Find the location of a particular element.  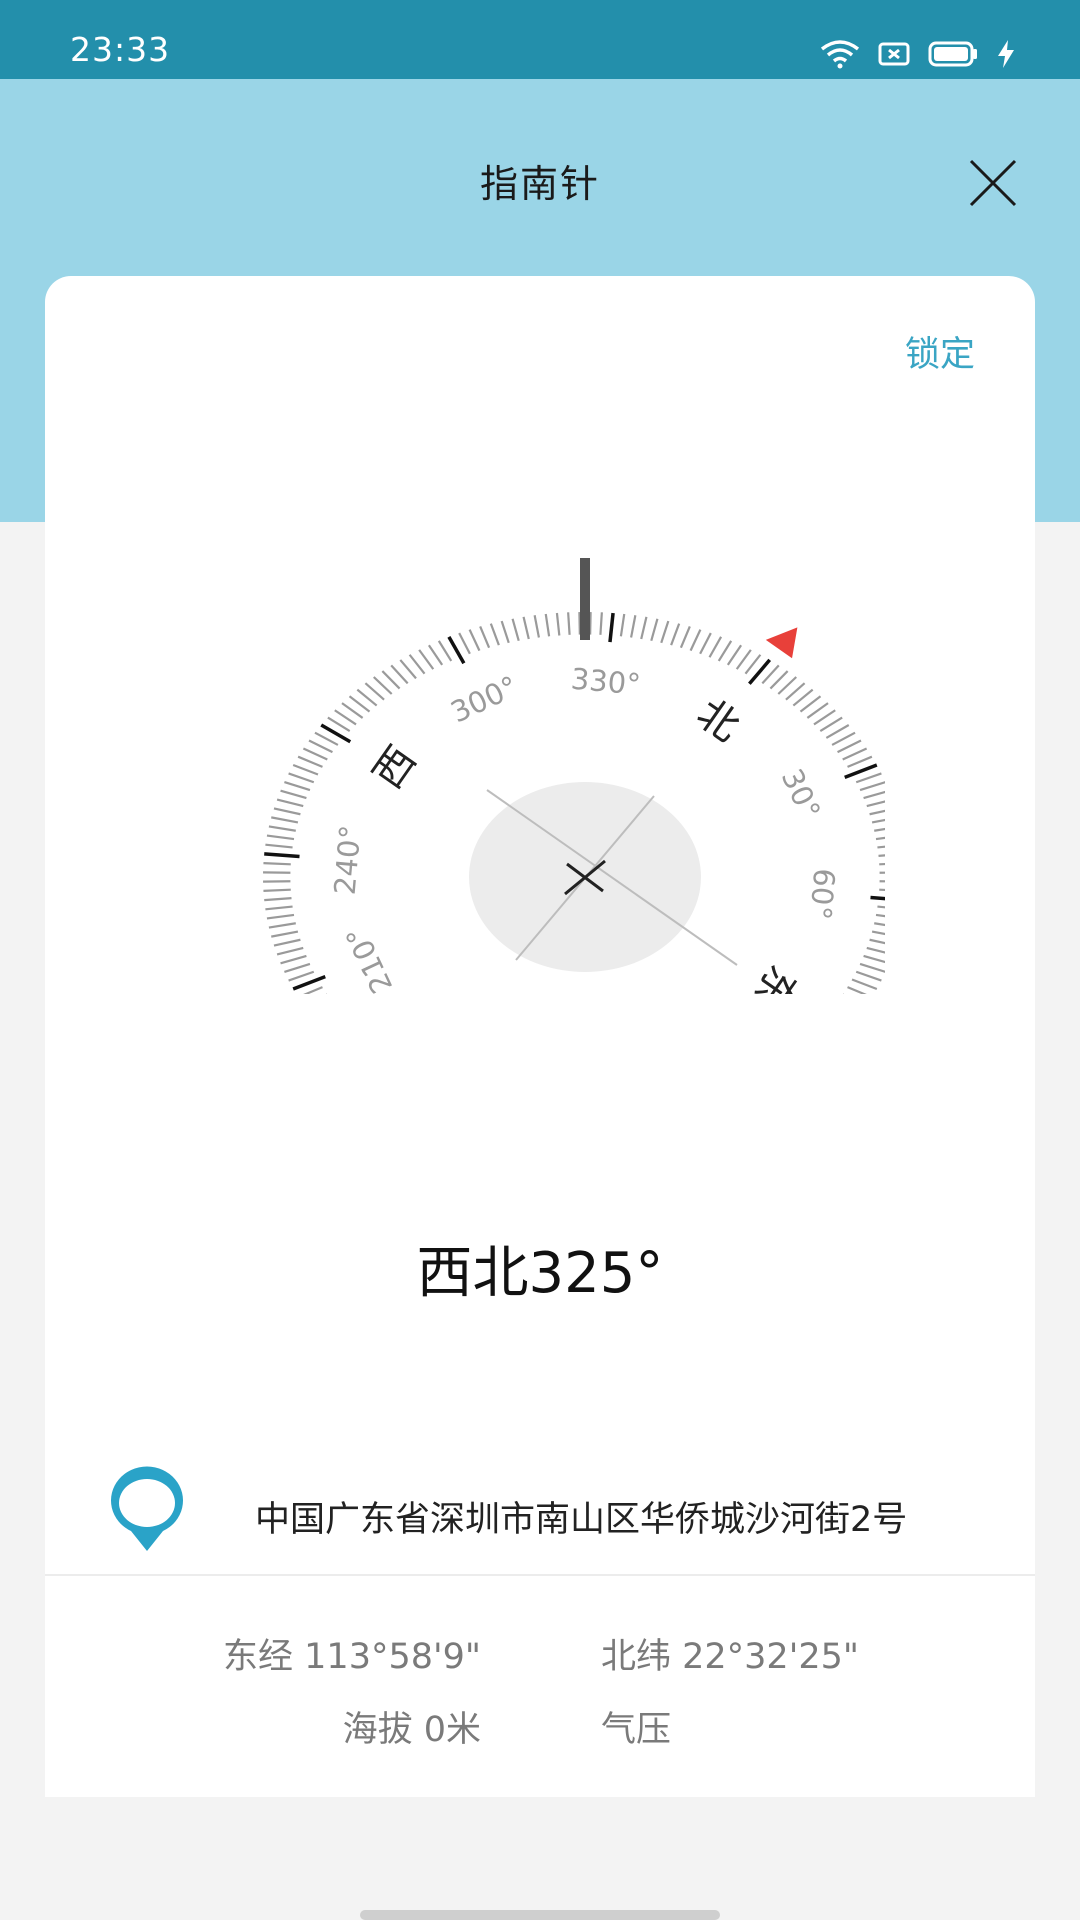

longitude-label: 东经 113°58'9" is located at coordinates (352, 1657).